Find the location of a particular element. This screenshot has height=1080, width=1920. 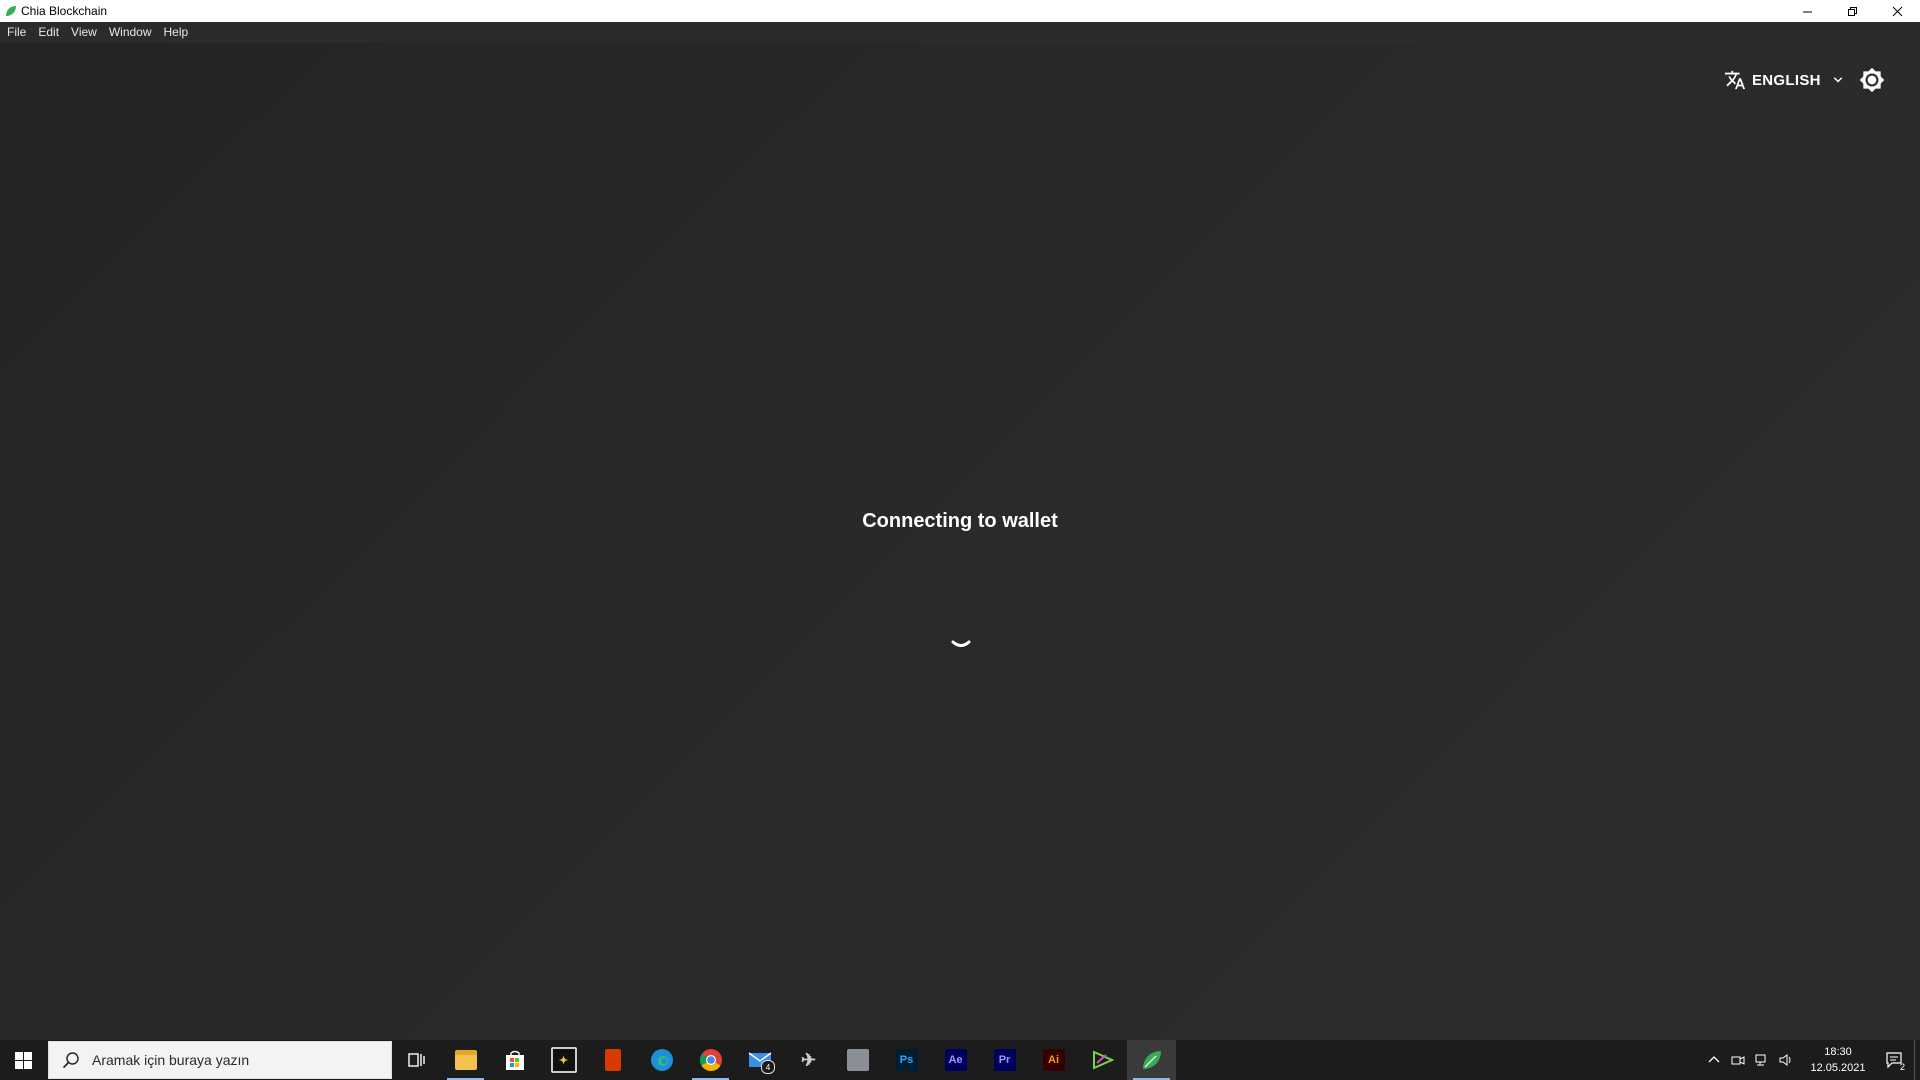

chia-icon is located at coordinates (1151, 1060).